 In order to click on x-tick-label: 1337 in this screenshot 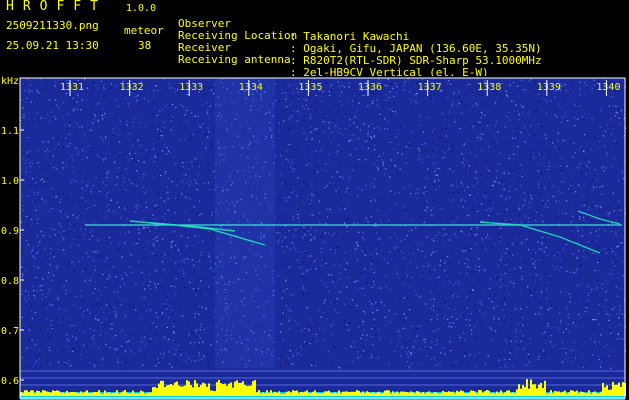, I will do `click(430, 87)`.